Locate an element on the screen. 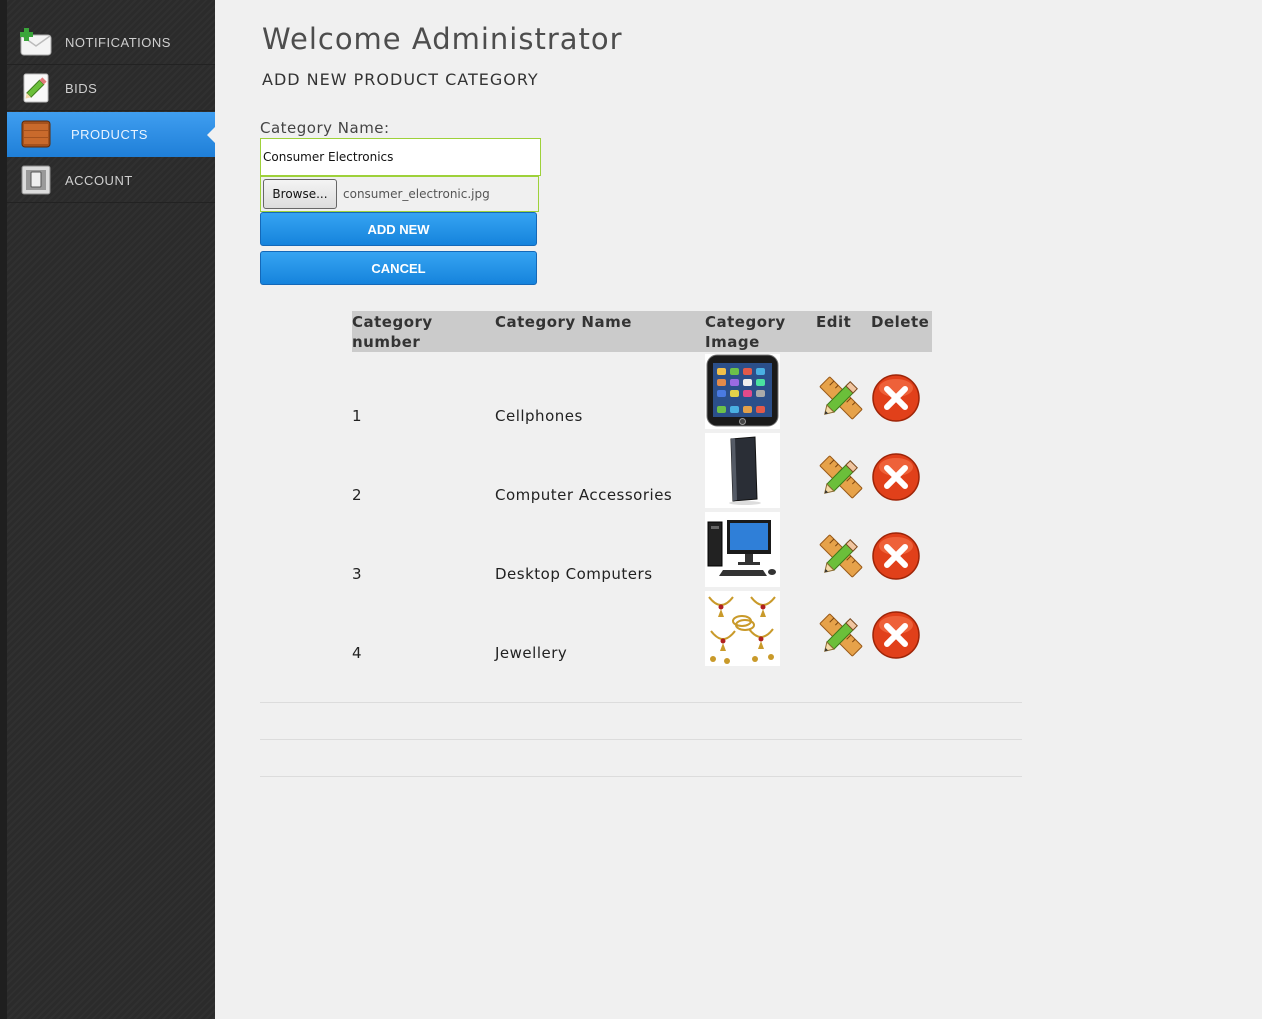 This screenshot has width=1262, height=1019. category-number: 1 is located at coordinates (357, 416).